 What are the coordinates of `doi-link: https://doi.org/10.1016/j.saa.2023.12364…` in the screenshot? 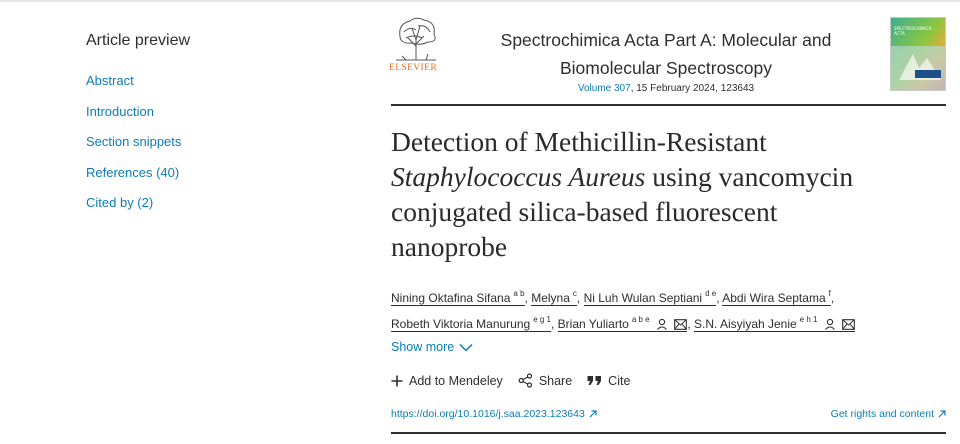 It's located at (494, 414).